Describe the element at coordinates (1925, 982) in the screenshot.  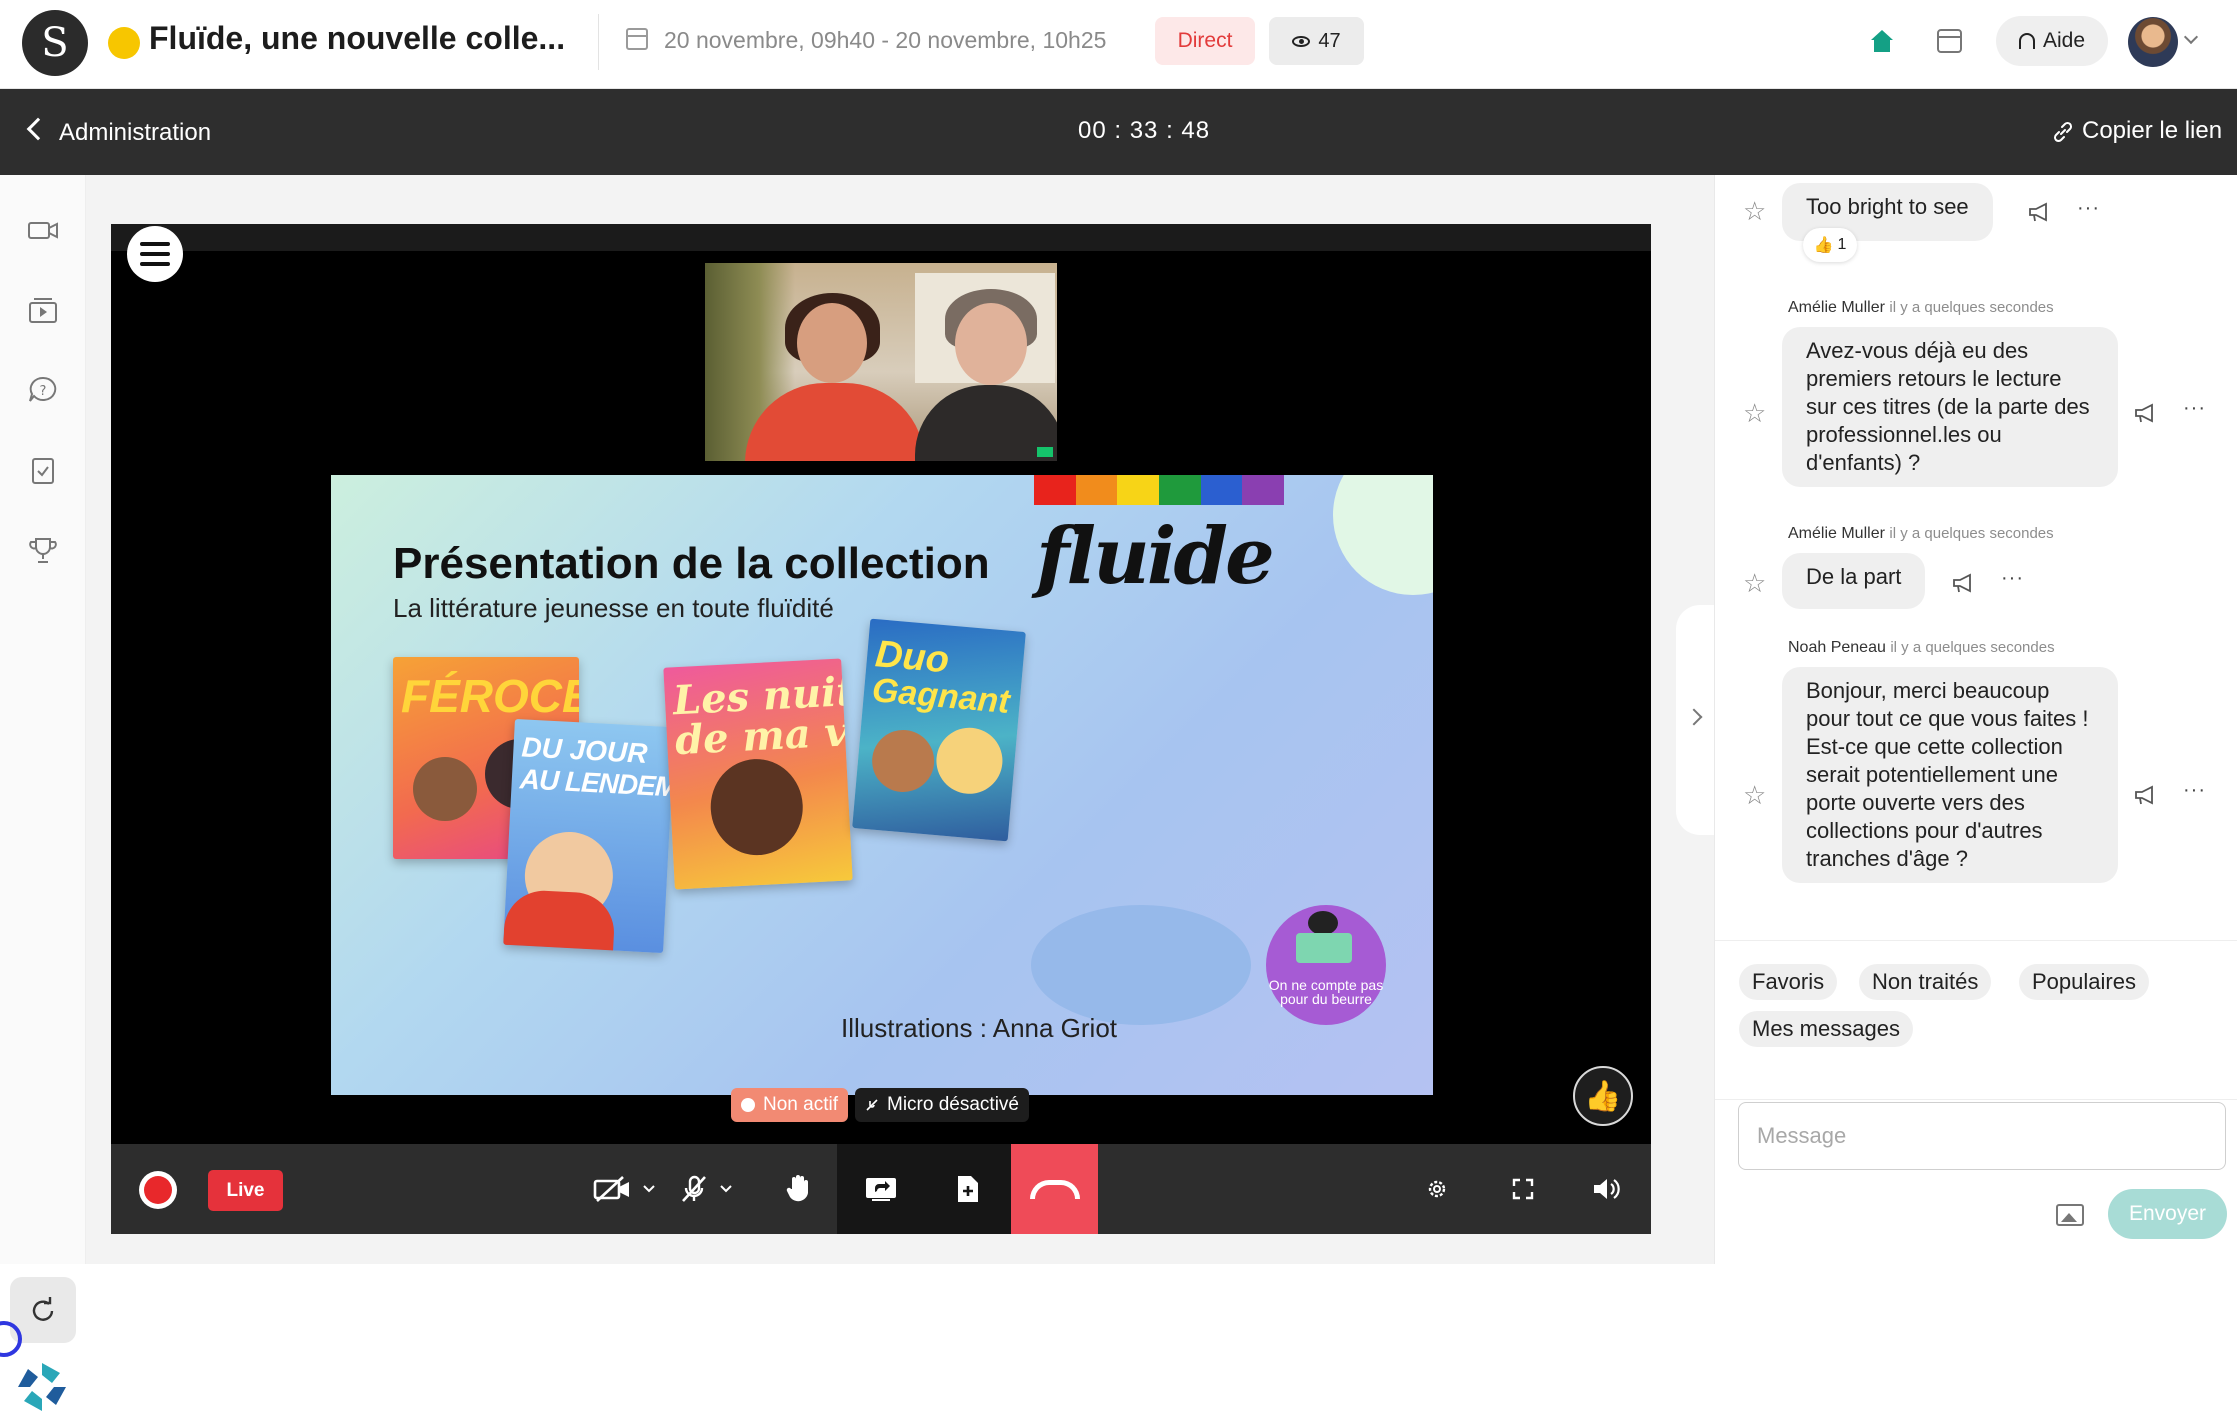
I see `filter-chip-non-traites: Non traités` at that location.